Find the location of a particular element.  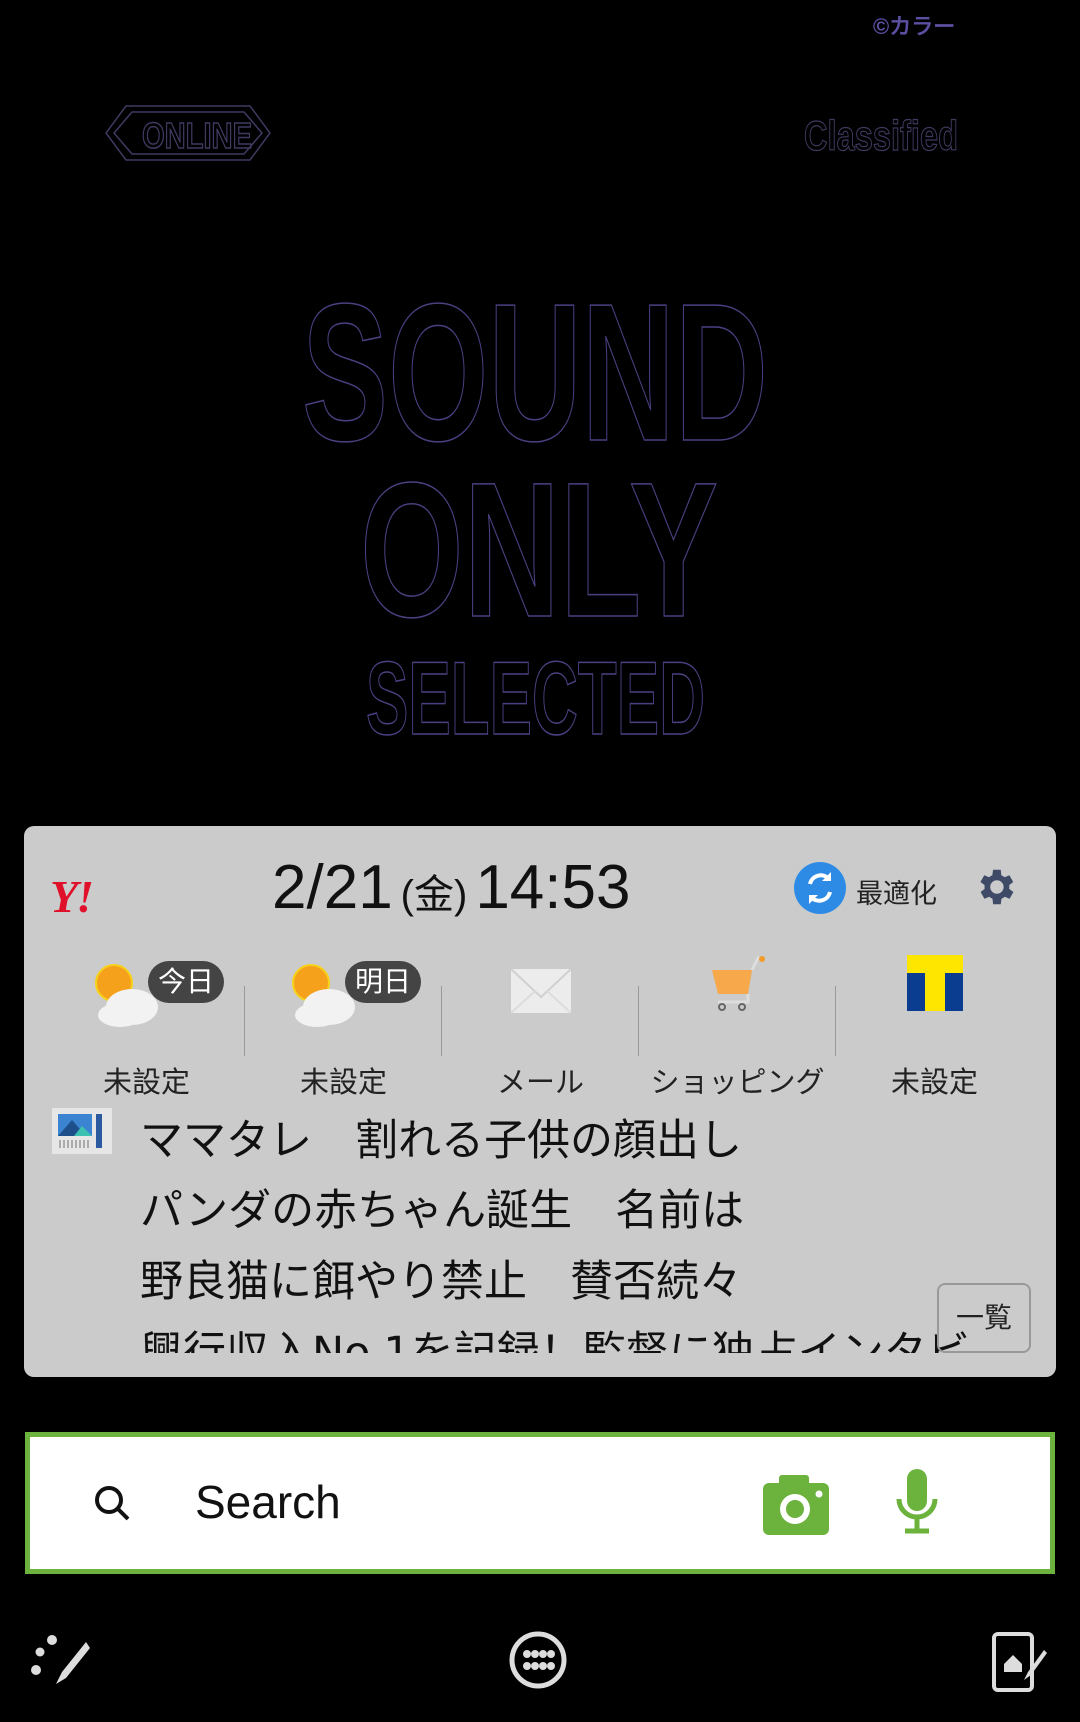

online-badge: ONLINE is located at coordinates (188, 133).